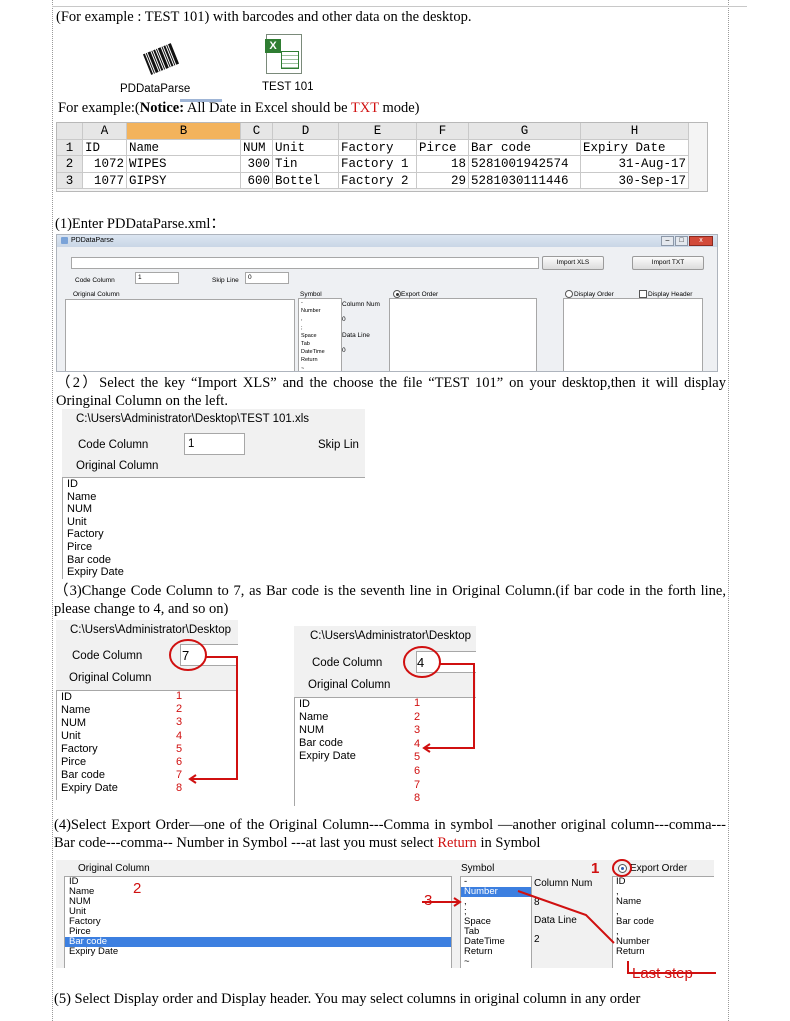 This screenshot has height=1021, width=790. I want to click on excel-file-icon: X, so click(283, 54).